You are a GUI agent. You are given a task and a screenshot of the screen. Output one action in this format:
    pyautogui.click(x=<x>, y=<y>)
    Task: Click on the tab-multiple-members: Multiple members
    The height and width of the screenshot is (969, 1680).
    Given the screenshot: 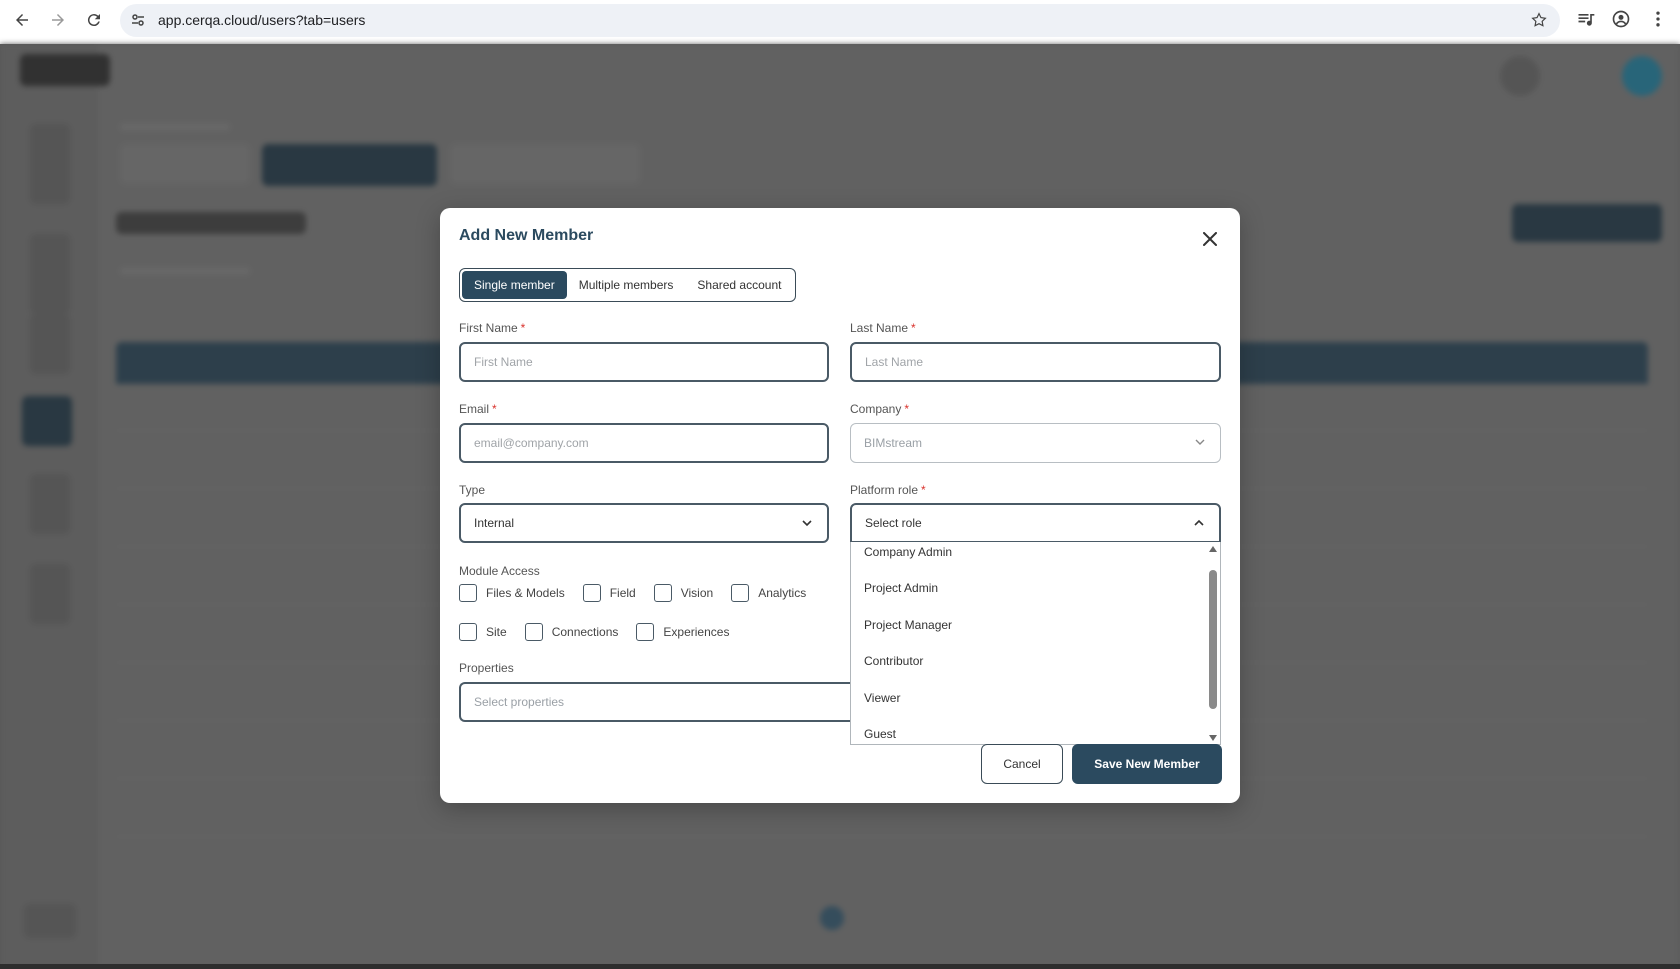 What is the action you would take?
    pyautogui.click(x=626, y=285)
    